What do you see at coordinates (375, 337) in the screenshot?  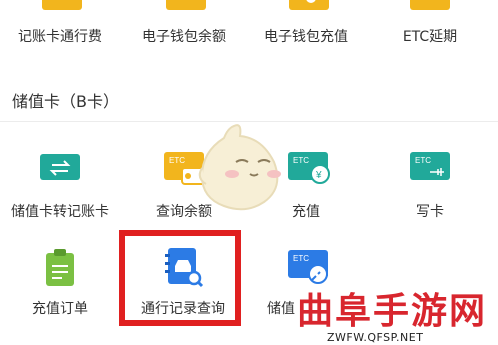 I see `watermark-url: ZWFW.QFSP.NET` at bounding box center [375, 337].